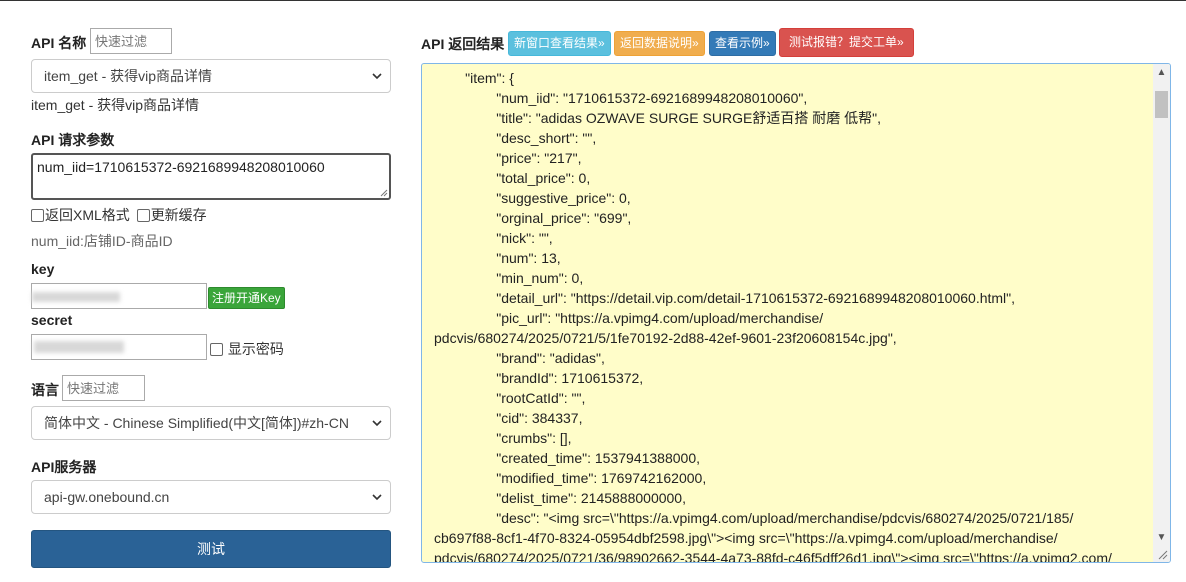 The image size is (1186, 582). I want to click on new-window-result-button: 新窗口查看结果», so click(559, 43).